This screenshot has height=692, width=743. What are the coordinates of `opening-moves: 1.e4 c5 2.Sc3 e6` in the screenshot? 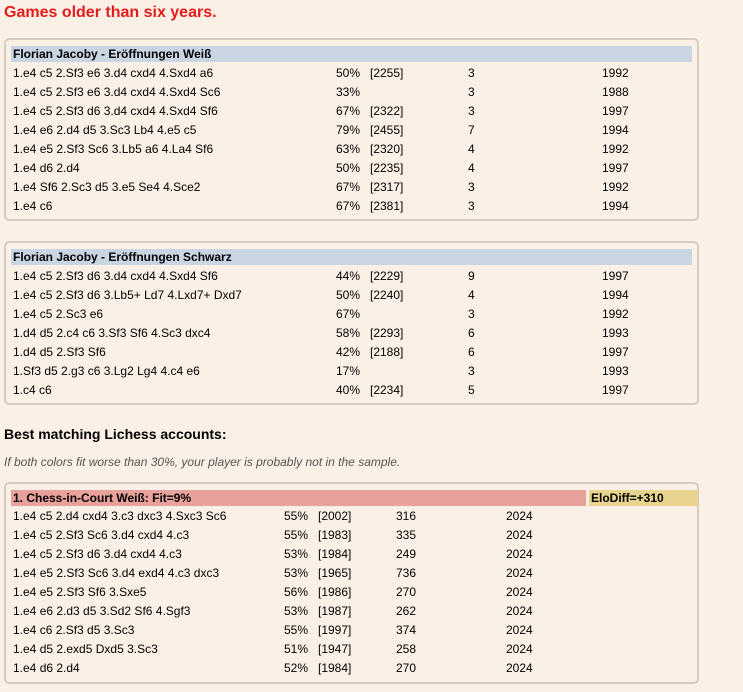 It's located at (58, 314).